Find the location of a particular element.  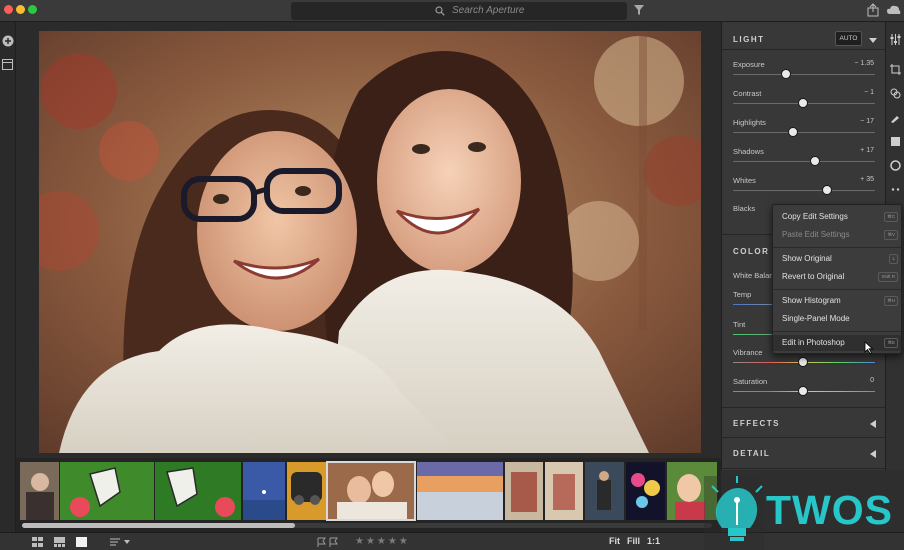

whites-slider-track is located at coordinates (804, 190).